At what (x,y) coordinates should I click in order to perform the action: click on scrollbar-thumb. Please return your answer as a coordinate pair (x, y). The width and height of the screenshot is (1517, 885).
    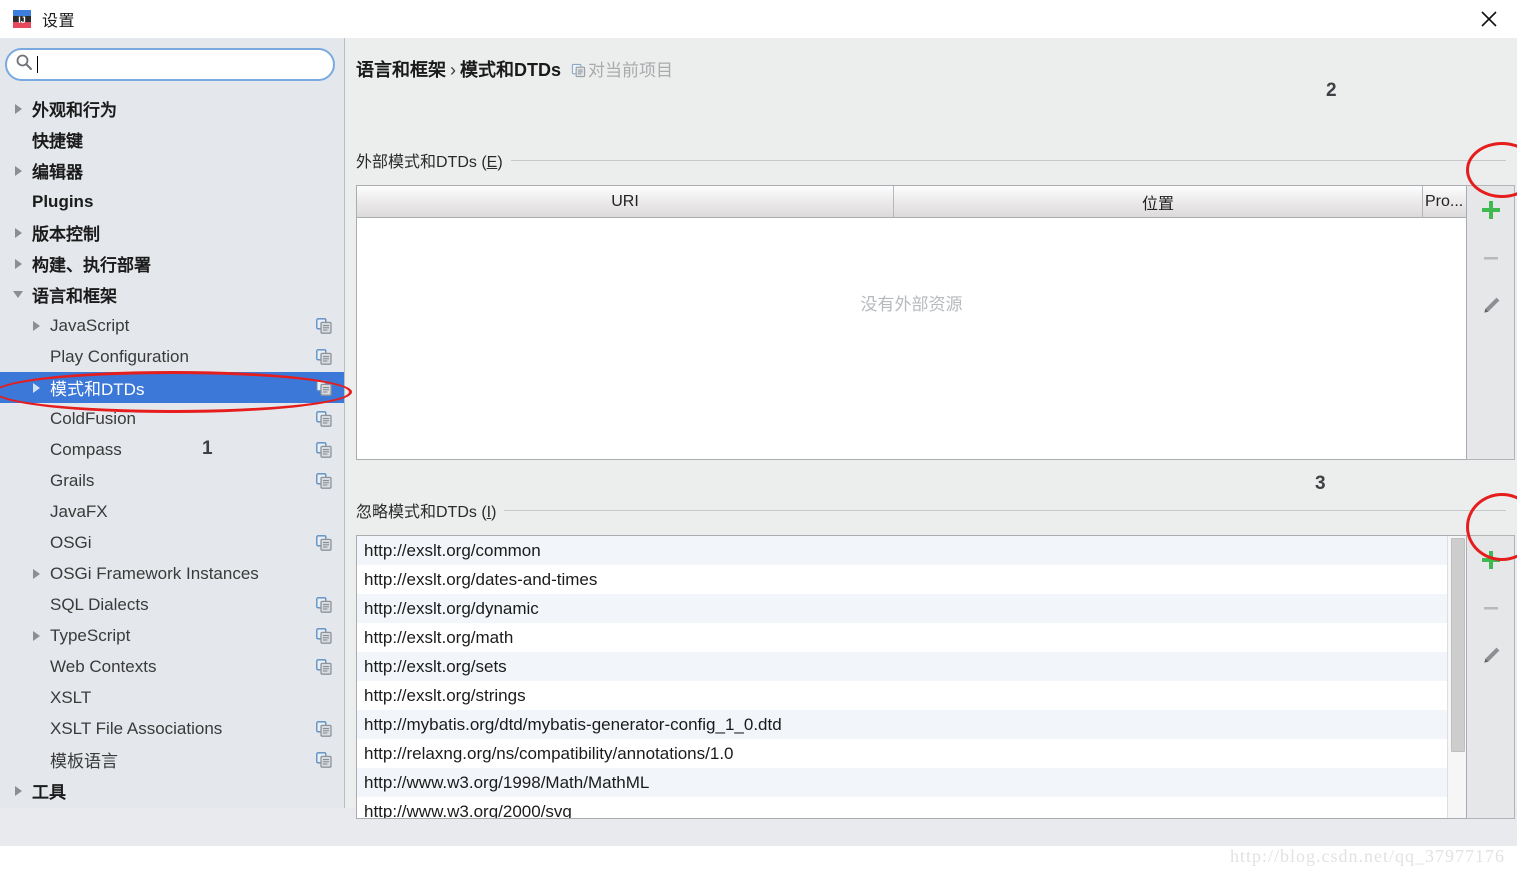
    Looking at the image, I should click on (1458, 645).